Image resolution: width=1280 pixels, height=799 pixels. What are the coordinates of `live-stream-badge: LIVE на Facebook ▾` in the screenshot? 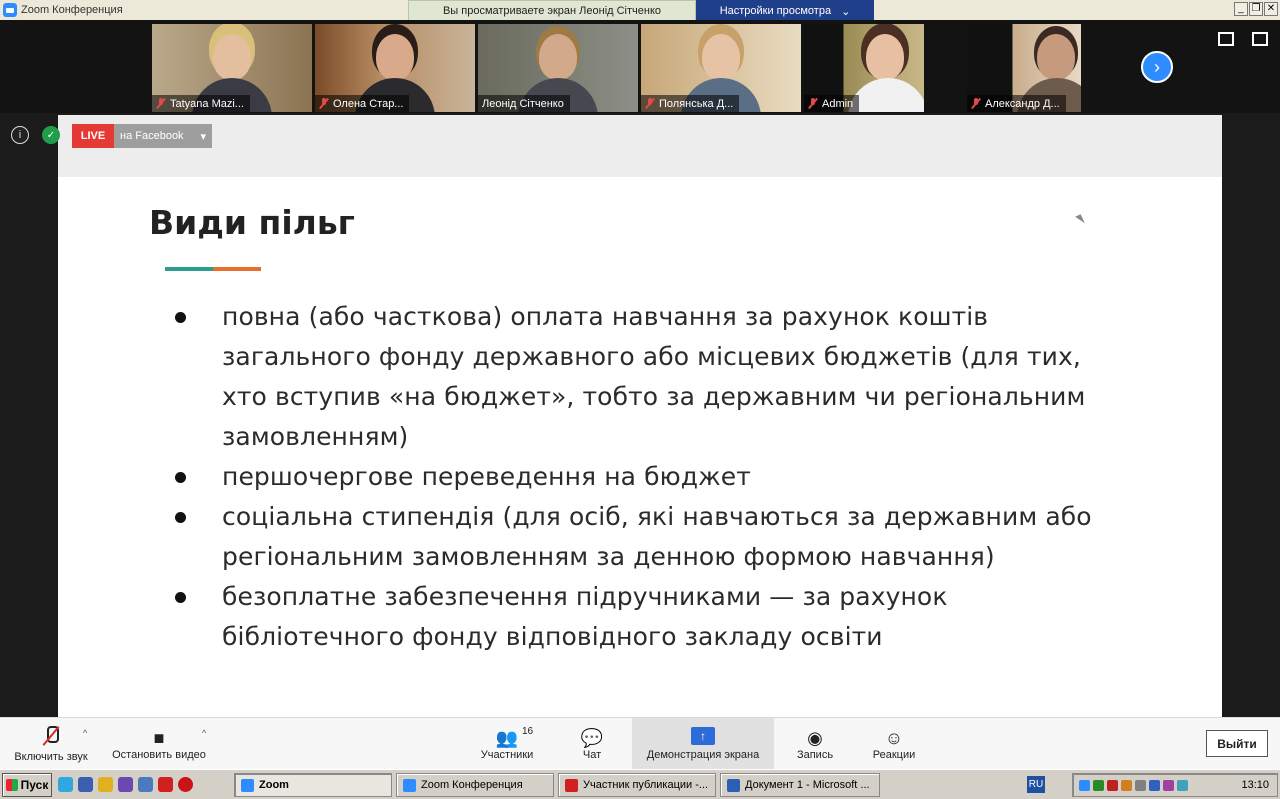 It's located at (142, 136).